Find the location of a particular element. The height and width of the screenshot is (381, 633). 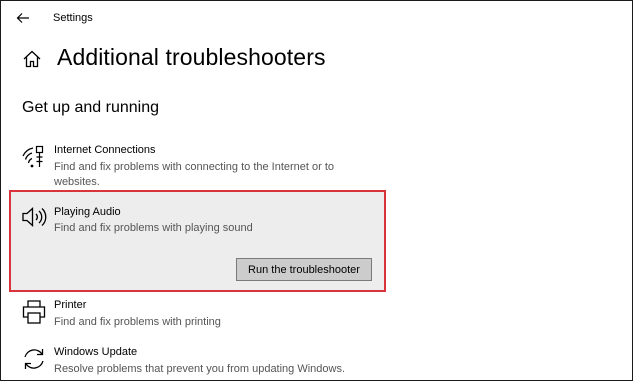

speaker-icon is located at coordinates (34, 217).